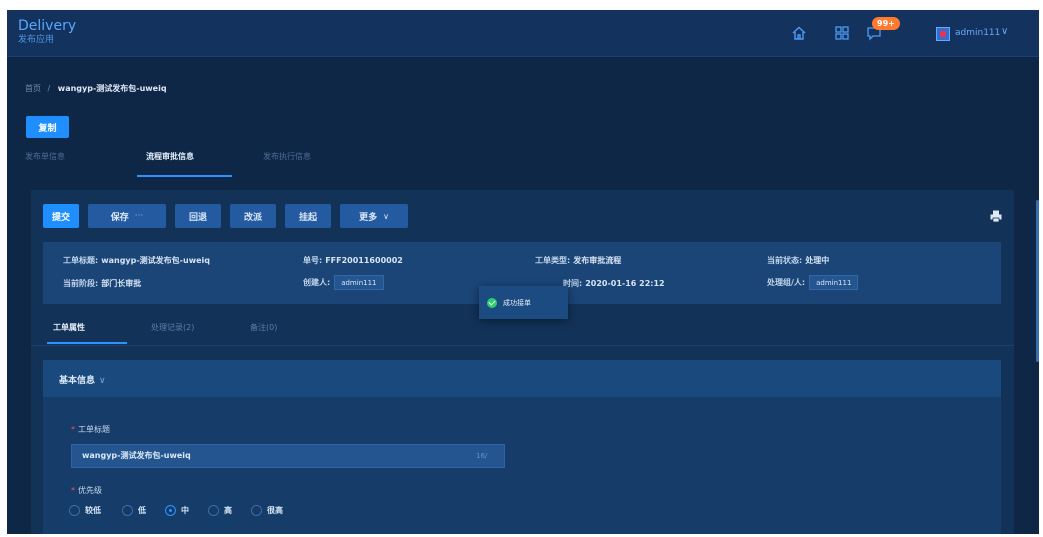 The width and height of the screenshot is (1043, 537). What do you see at coordinates (614, 283) in the screenshot?
I see `field-time: 时间: 2020-01-16 22:12` at bounding box center [614, 283].